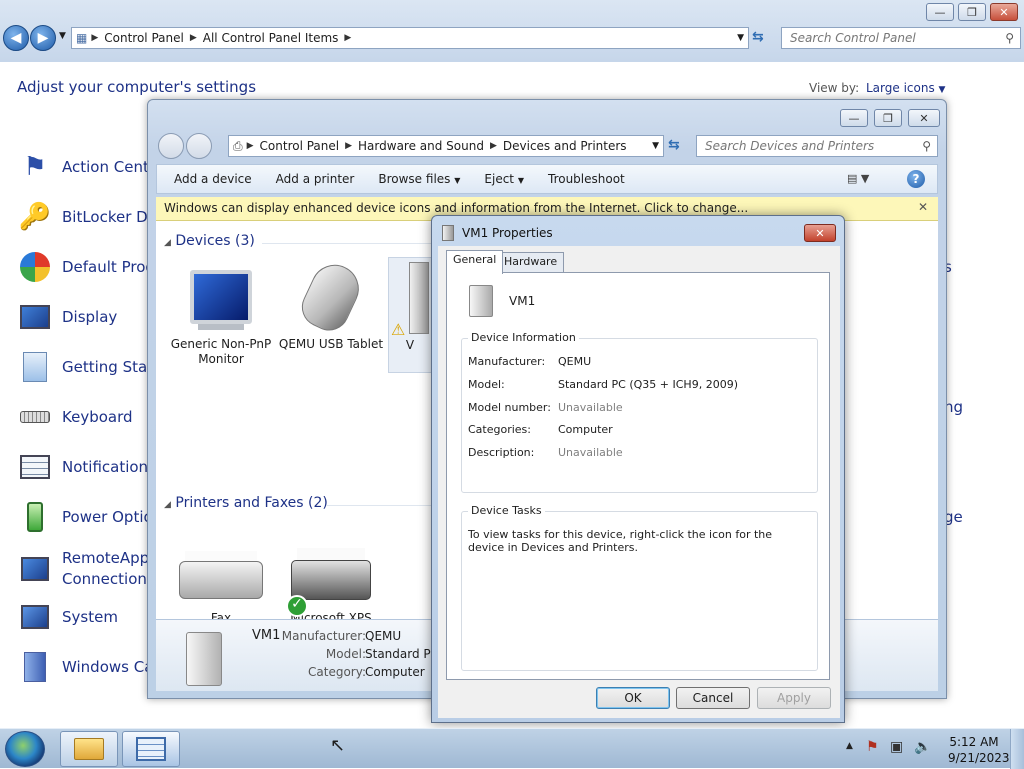  Describe the element at coordinates (88, 367) in the screenshot. I see `cp-item-getting-started: Getting Start` at that location.